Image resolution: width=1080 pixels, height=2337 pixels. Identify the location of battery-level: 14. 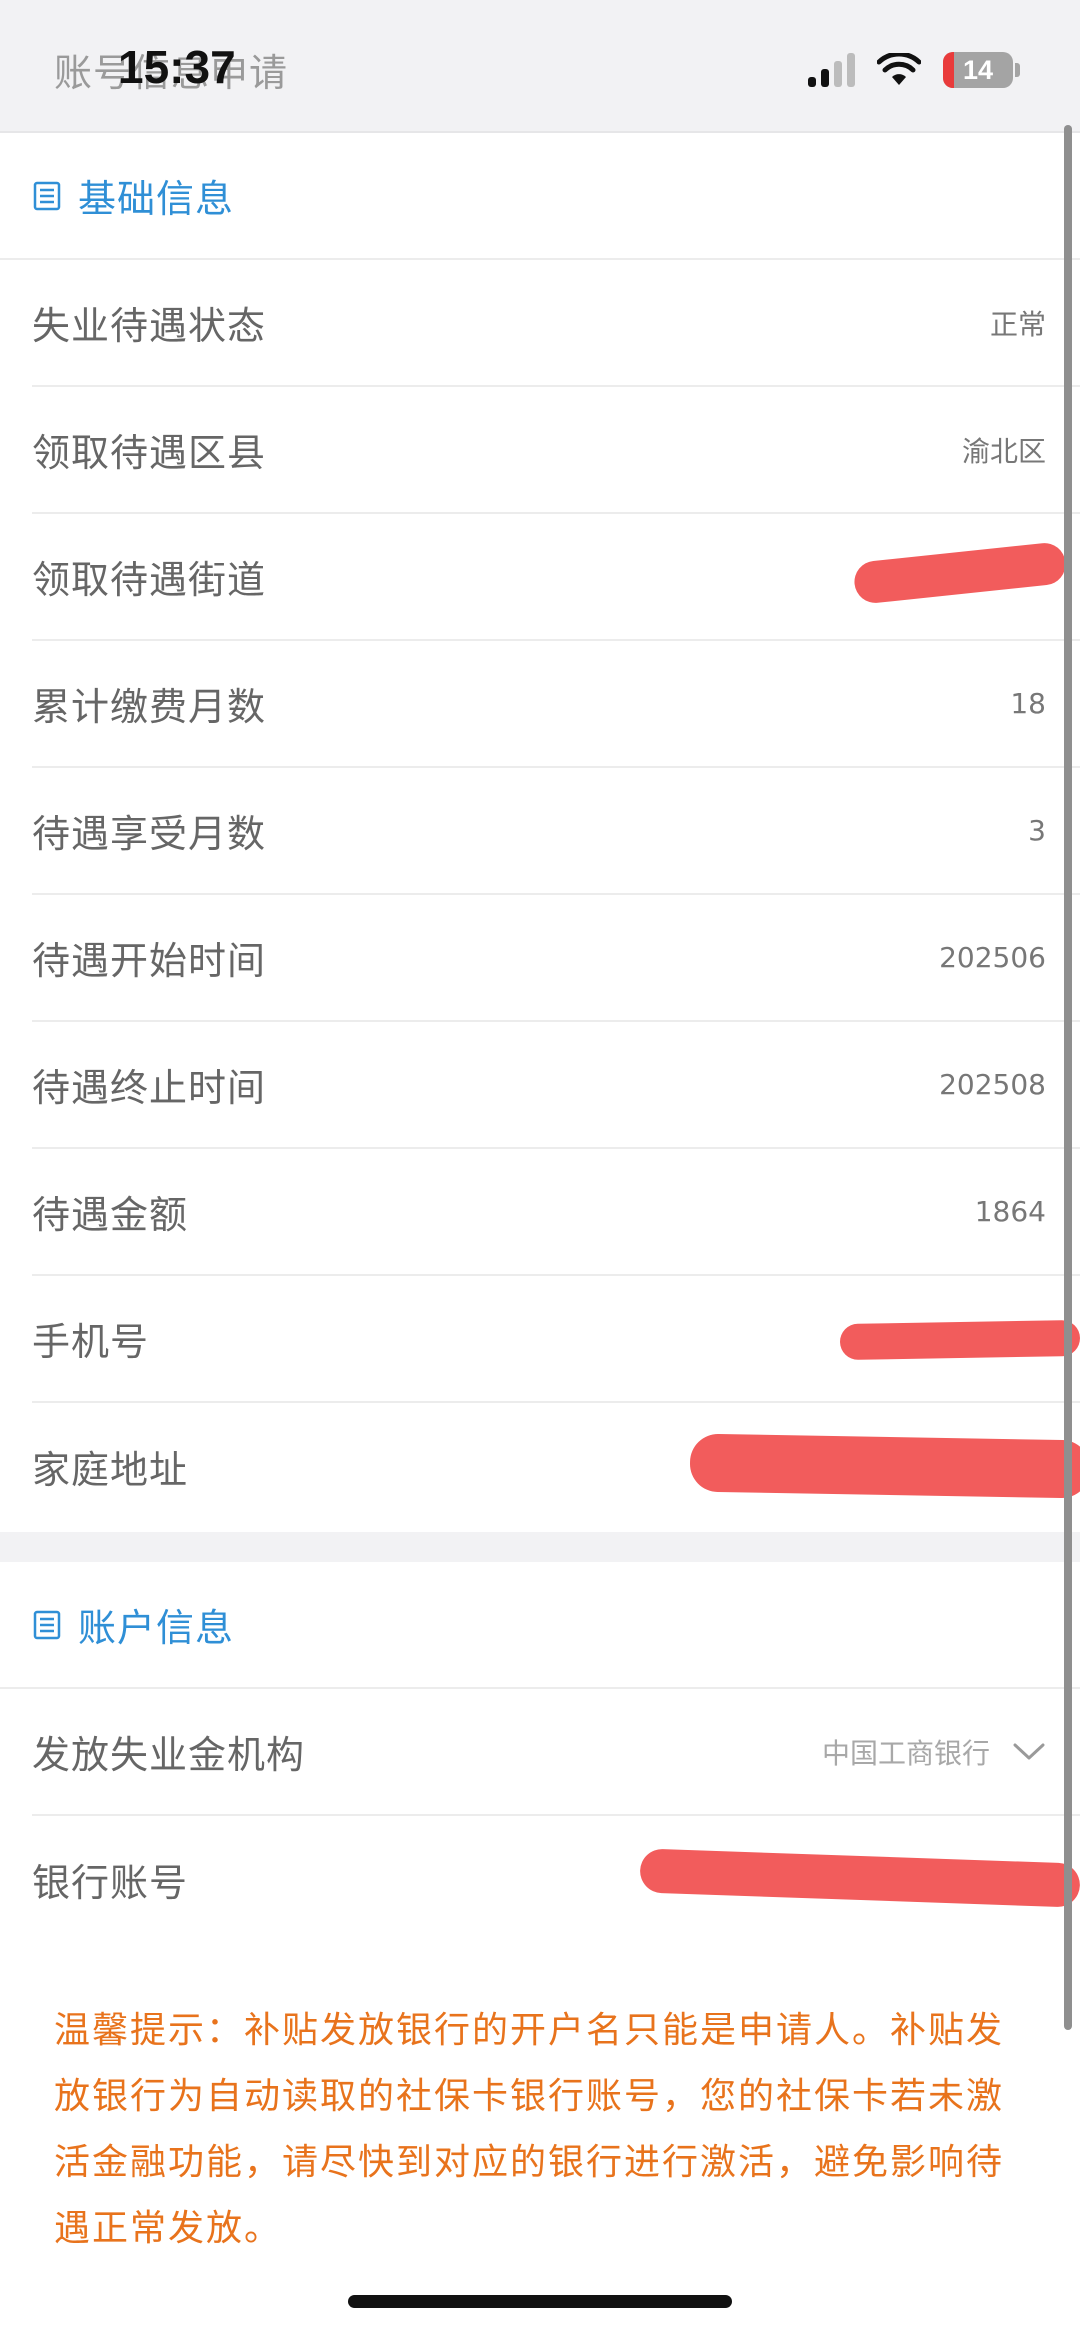
(978, 69).